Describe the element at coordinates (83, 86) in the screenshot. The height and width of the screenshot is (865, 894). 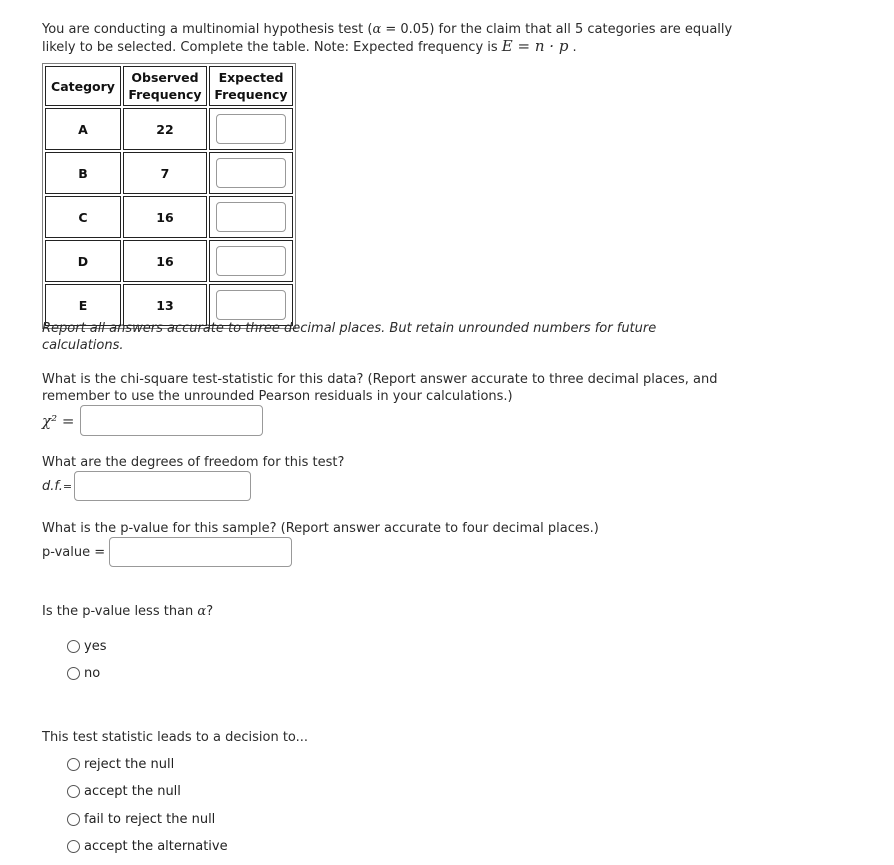
I see `header-category: Category` at that location.